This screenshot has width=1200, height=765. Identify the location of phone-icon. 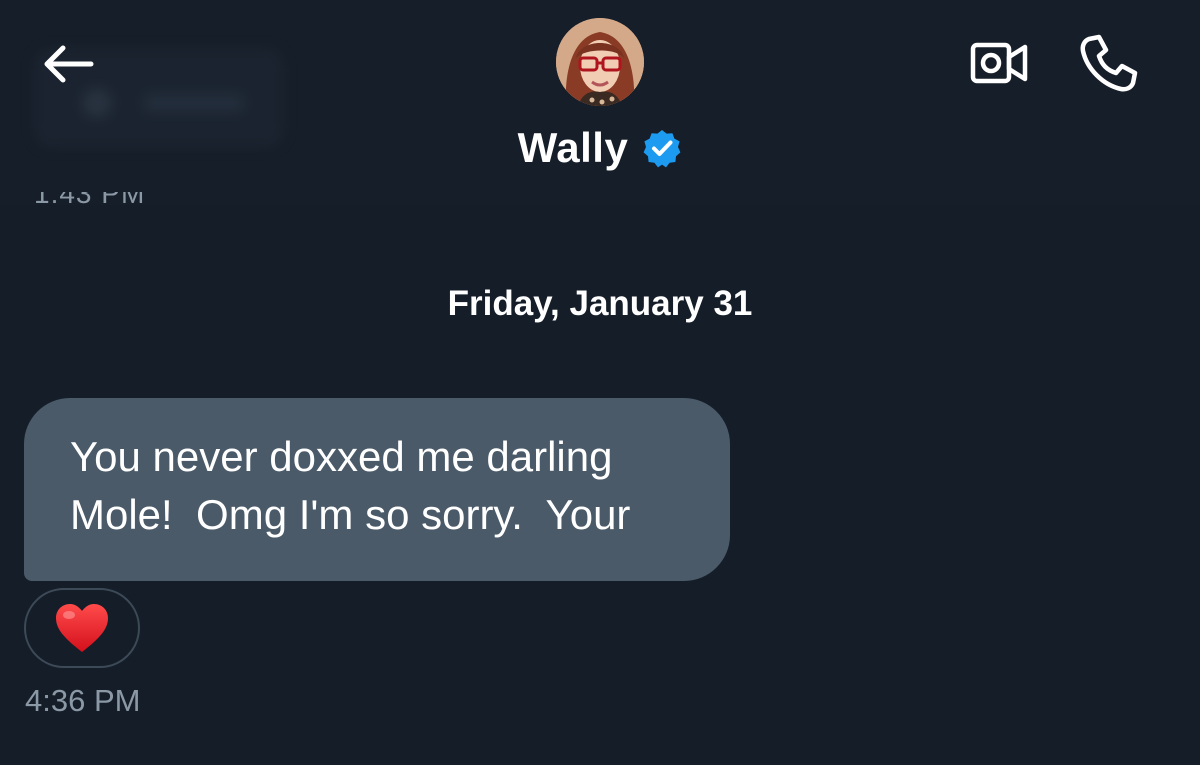
(1109, 63).